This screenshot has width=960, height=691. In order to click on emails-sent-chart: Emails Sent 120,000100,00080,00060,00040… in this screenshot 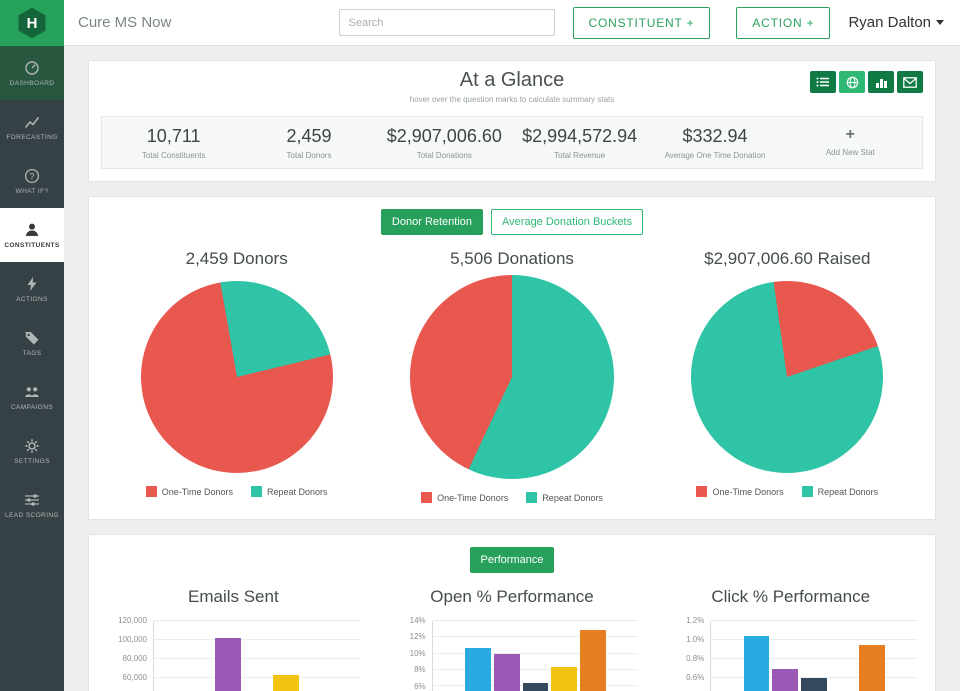, I will do `click(233, 634)`.